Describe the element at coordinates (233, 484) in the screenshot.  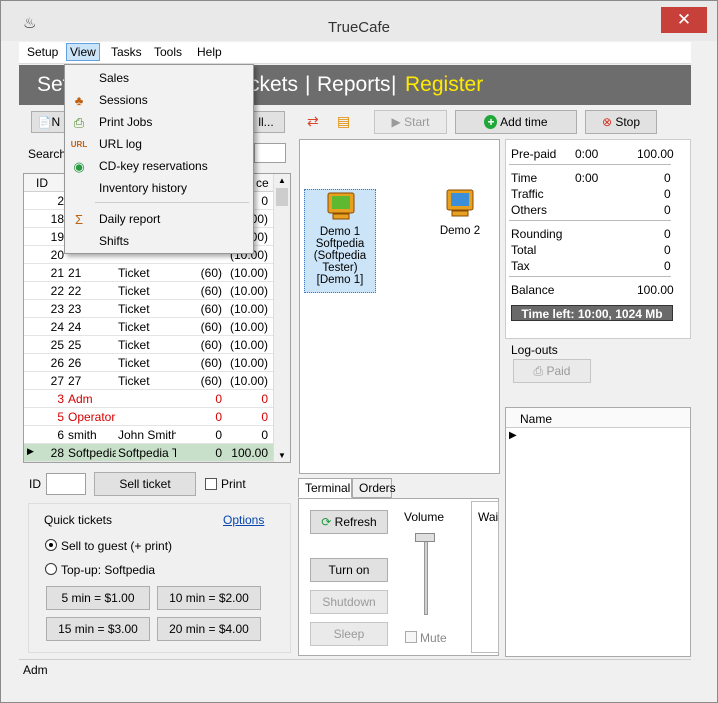
I see `print-label: Print` at that location.